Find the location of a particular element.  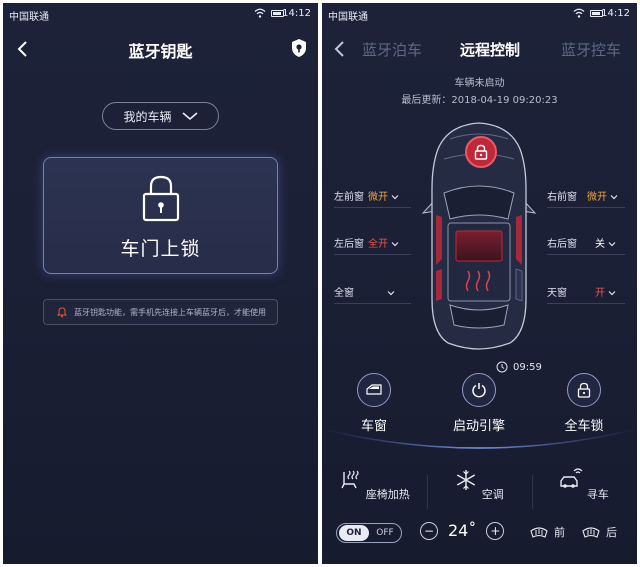

last-update: 最后更新：2018-04-19 09:20:23 is located at coordinates (479, 100).